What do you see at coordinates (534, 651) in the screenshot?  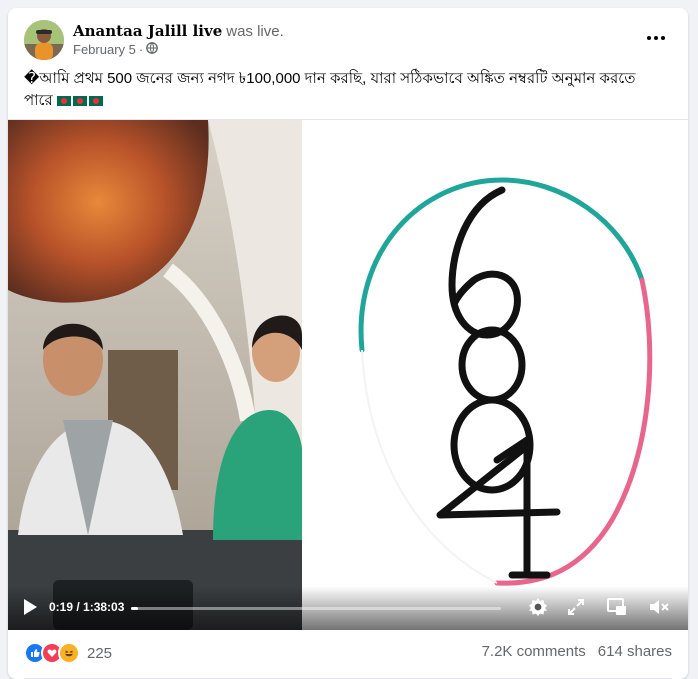 I see `comments-count-link: 7.2K comments` at bounding box center [534, 651].